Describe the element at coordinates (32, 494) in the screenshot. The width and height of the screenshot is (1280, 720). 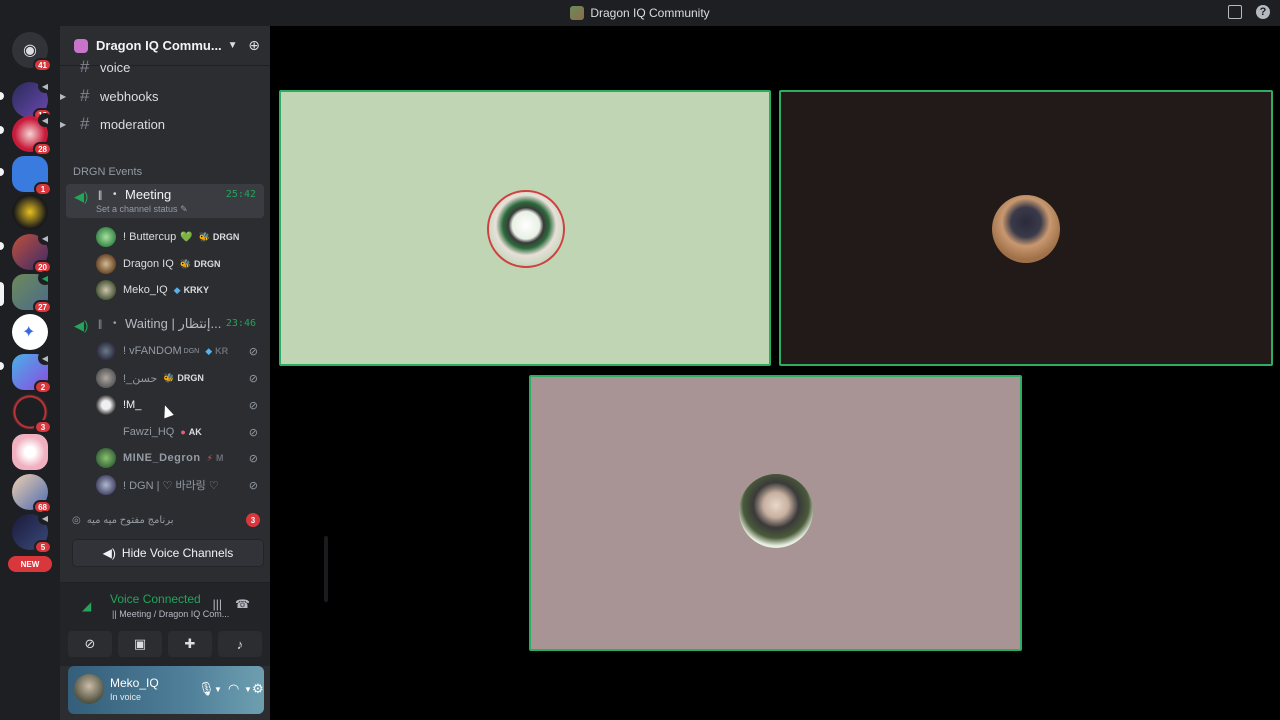
I see `server-icon-11: 68` at that location.